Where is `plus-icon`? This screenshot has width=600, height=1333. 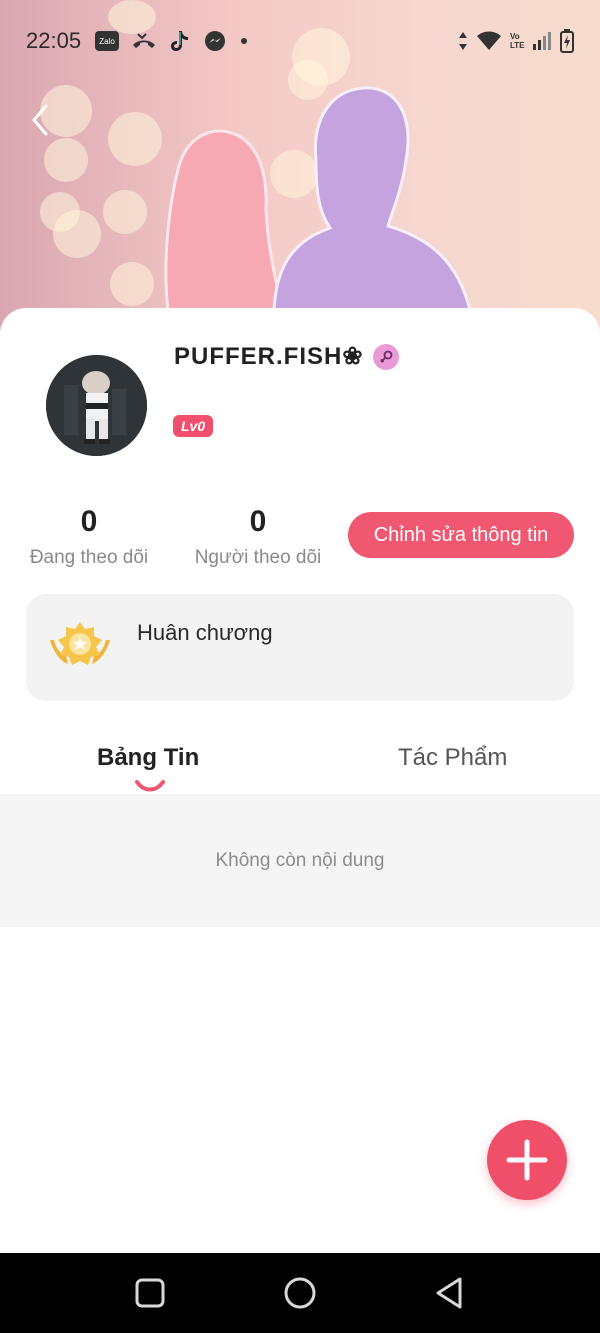
plus-icon is located at coordinates (527, 1160).